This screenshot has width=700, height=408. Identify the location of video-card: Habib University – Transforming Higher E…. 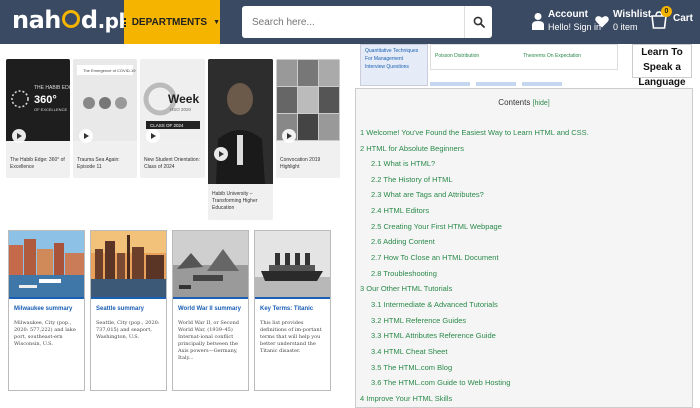
(240, 139).